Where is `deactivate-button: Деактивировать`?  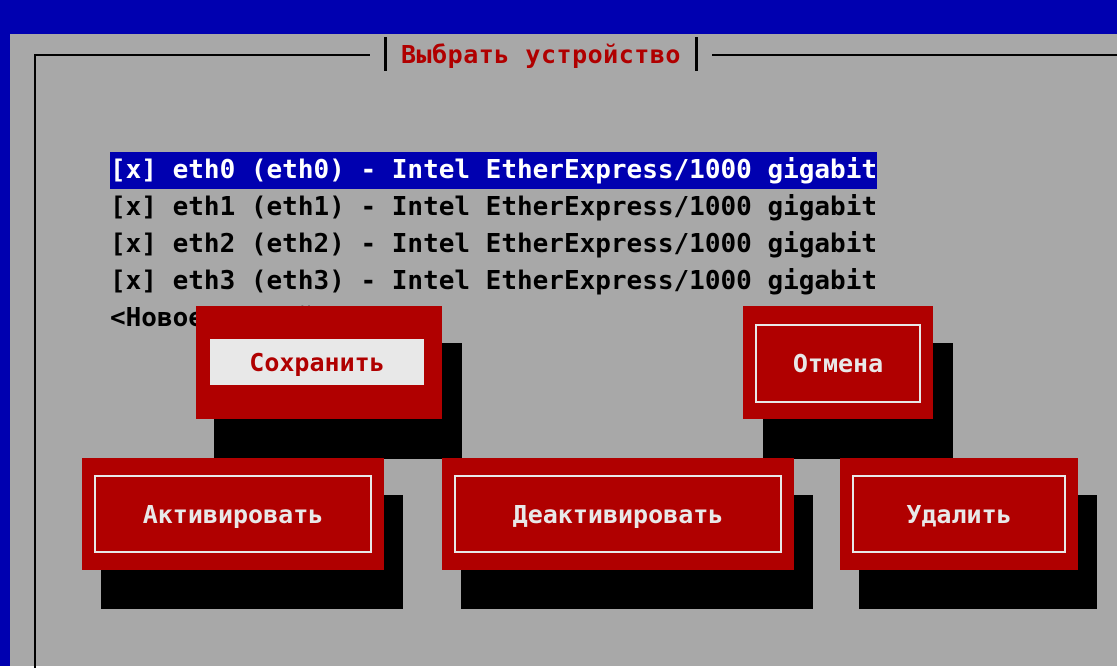 deactivate-button: Деактивировать is located at coordinates (618, 514).